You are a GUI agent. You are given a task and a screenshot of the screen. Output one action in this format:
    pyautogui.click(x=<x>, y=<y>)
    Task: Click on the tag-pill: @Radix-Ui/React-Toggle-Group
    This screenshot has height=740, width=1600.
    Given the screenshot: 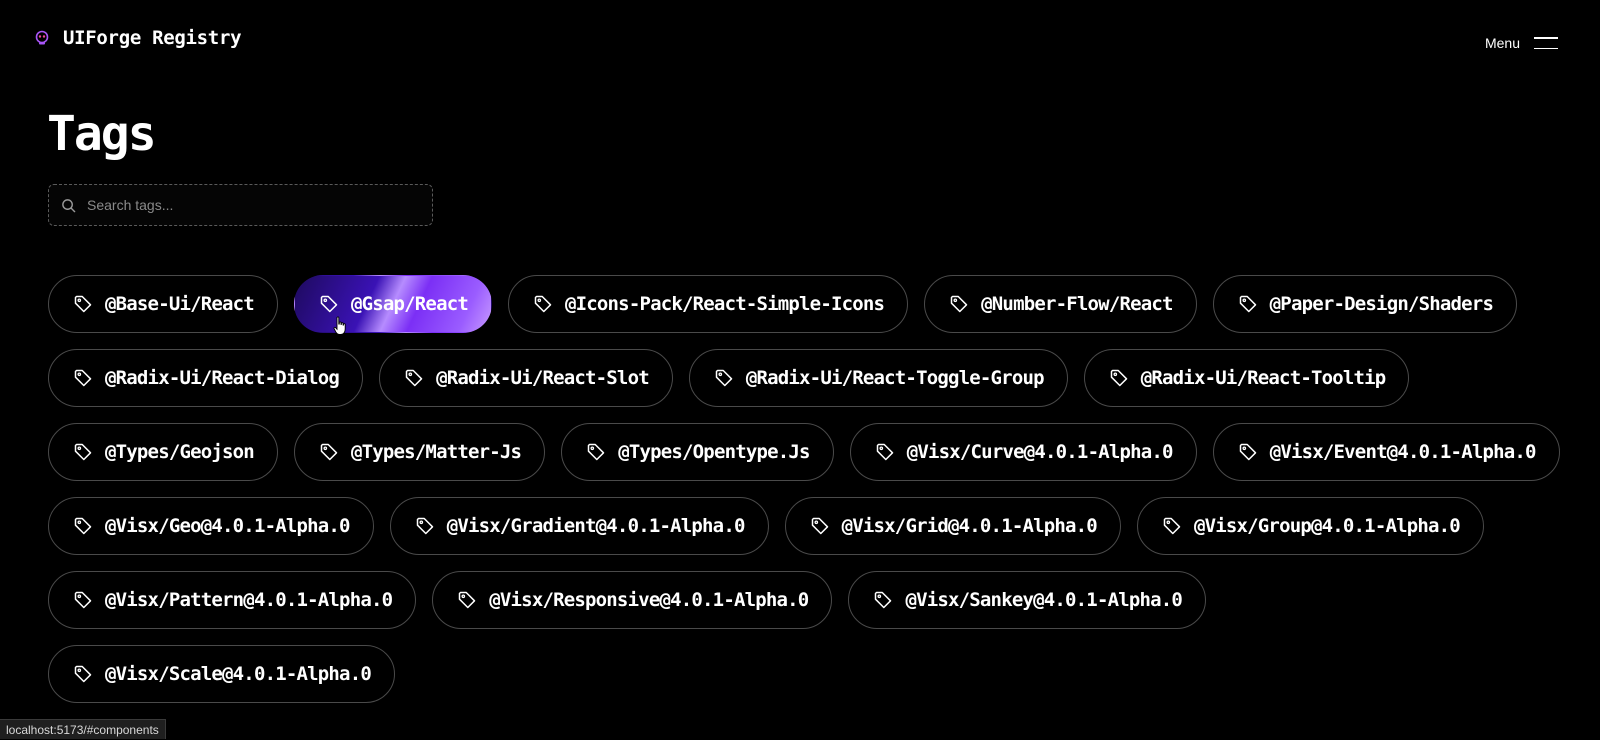 What is the action you would take?
    pyautogui.click(x=878, y=378)
    